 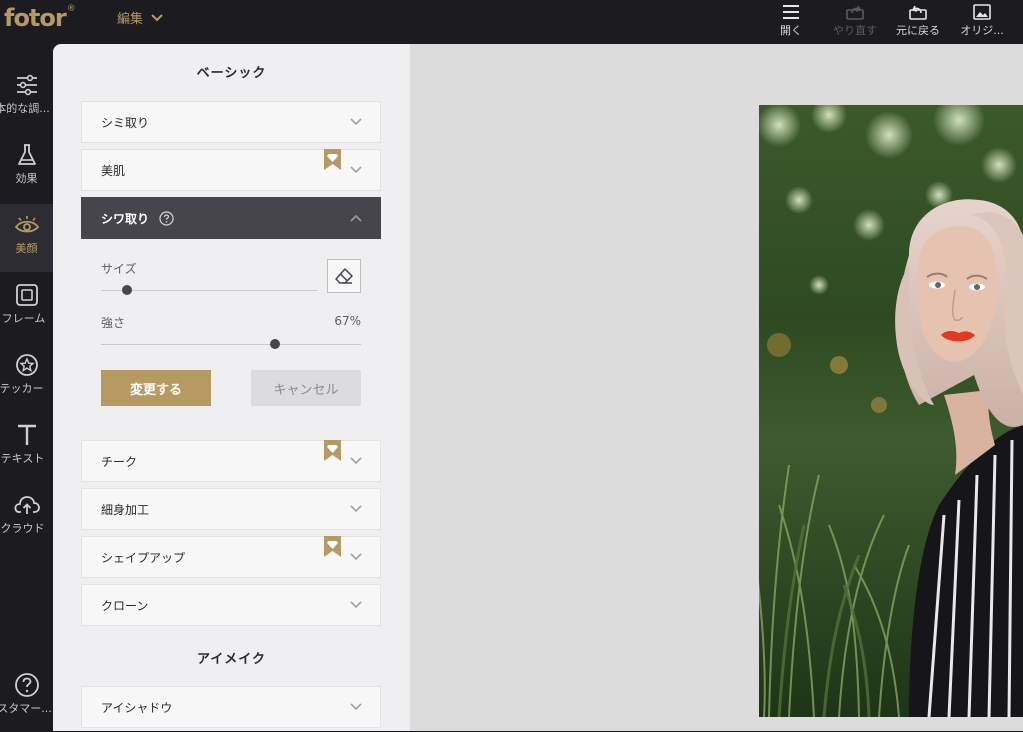 I want to click on row-blemish: シミ取り, so click(x=231, y=122).